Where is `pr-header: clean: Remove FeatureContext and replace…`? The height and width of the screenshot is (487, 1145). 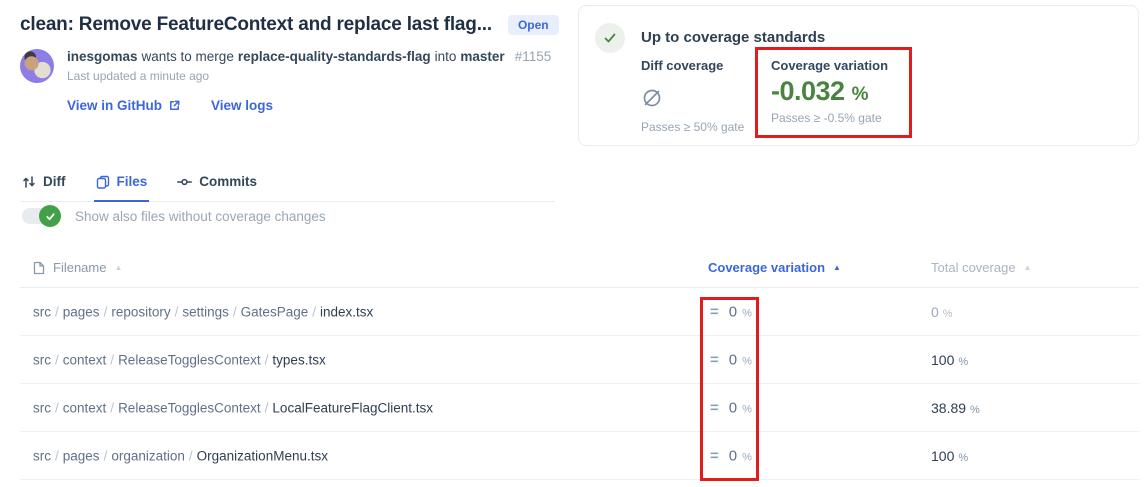
pr-header: clean: Remove FeatureContext and replace… is located at coordinates (292, 63).